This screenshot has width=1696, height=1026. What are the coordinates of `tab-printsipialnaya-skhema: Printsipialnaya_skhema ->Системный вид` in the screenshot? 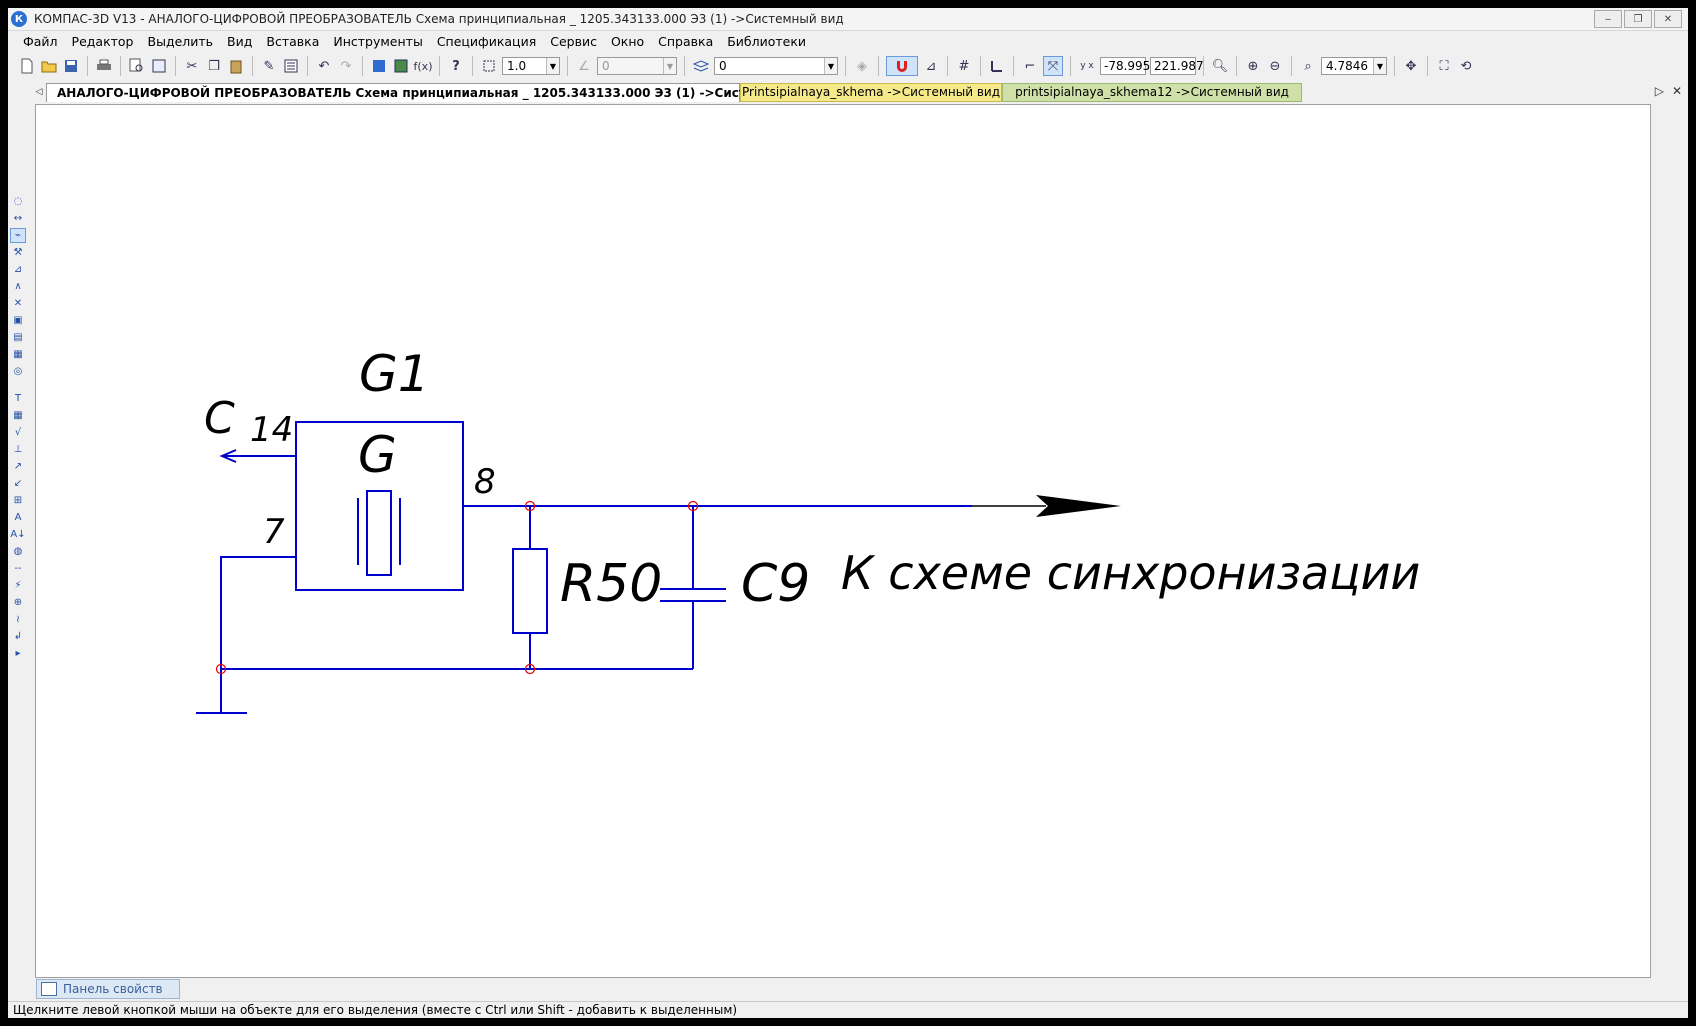 It's located at (871, 92).